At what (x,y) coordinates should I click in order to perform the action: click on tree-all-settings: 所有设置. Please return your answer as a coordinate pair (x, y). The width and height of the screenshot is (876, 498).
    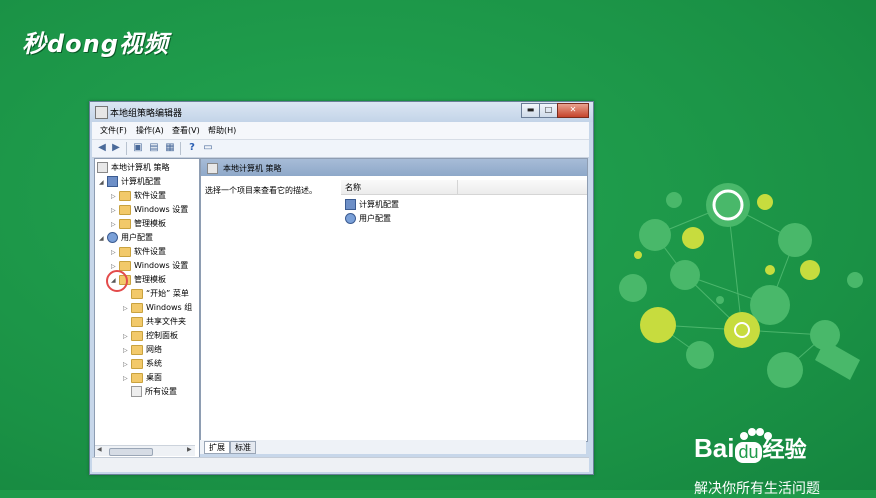
    Looking at the image, I should click on (154, 392).